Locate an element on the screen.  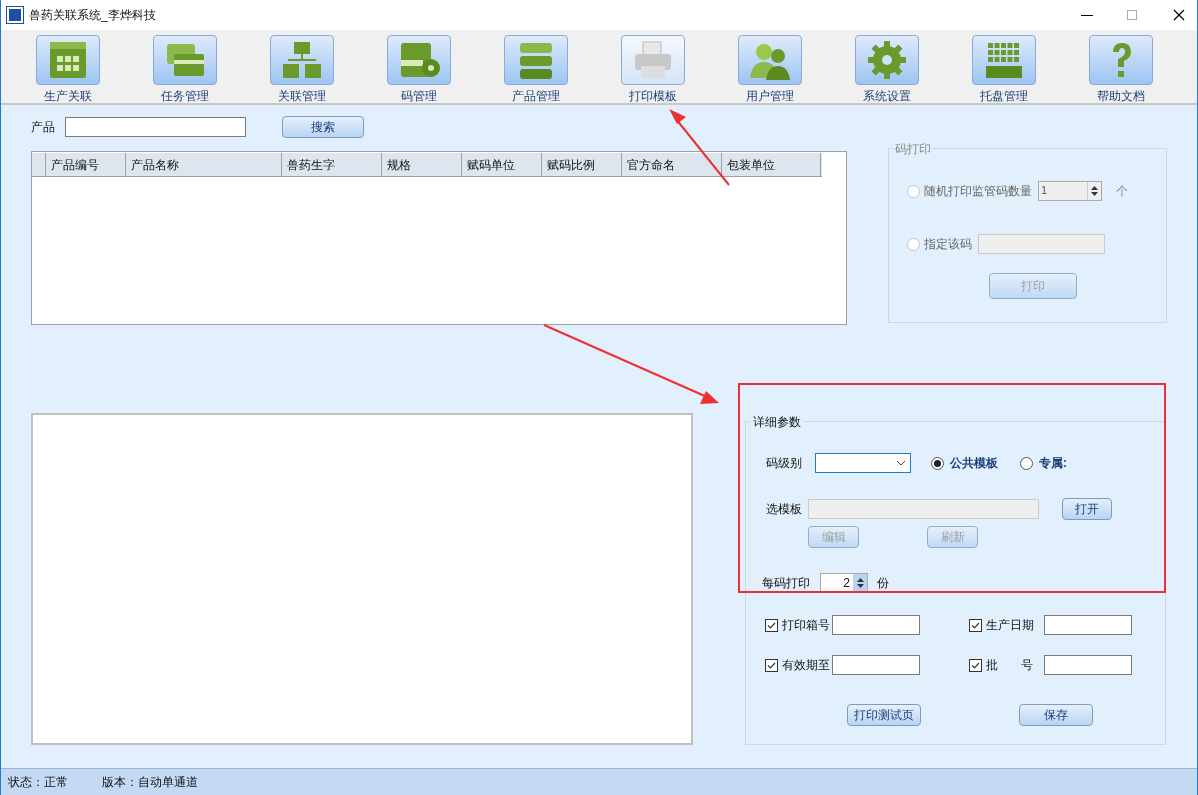
column-header: 产品编号 is located at coordinates (86, 164).